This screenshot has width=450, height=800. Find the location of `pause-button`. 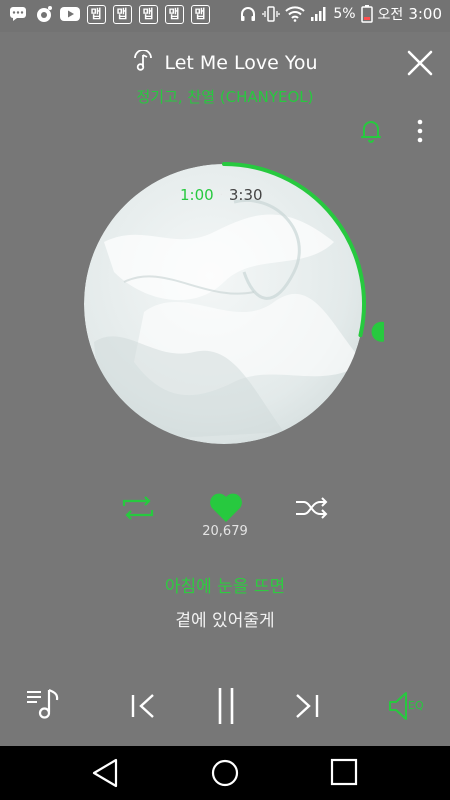

pause-button is located at coordinates (226, 706).